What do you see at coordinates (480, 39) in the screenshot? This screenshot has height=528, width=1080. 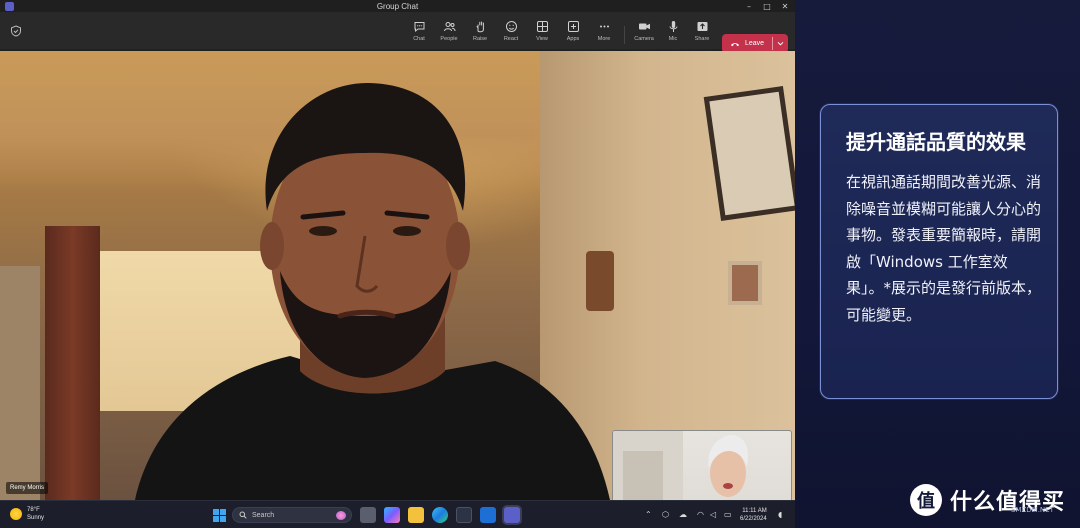 I see `raise-label: Raise` at bounding box center [480, 39].